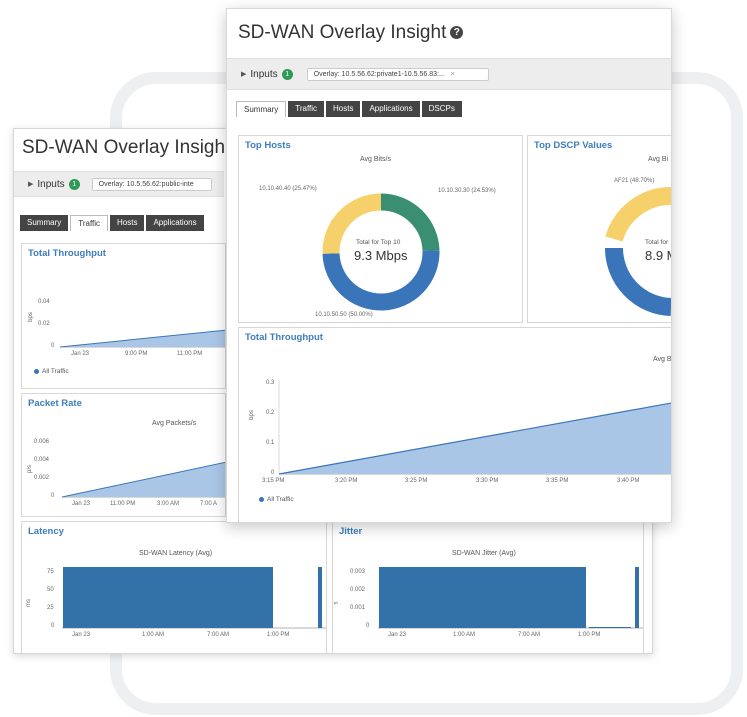 The image size is (747, 717). I want to click on x-tick: 3:15 PM, so click(273, 481).